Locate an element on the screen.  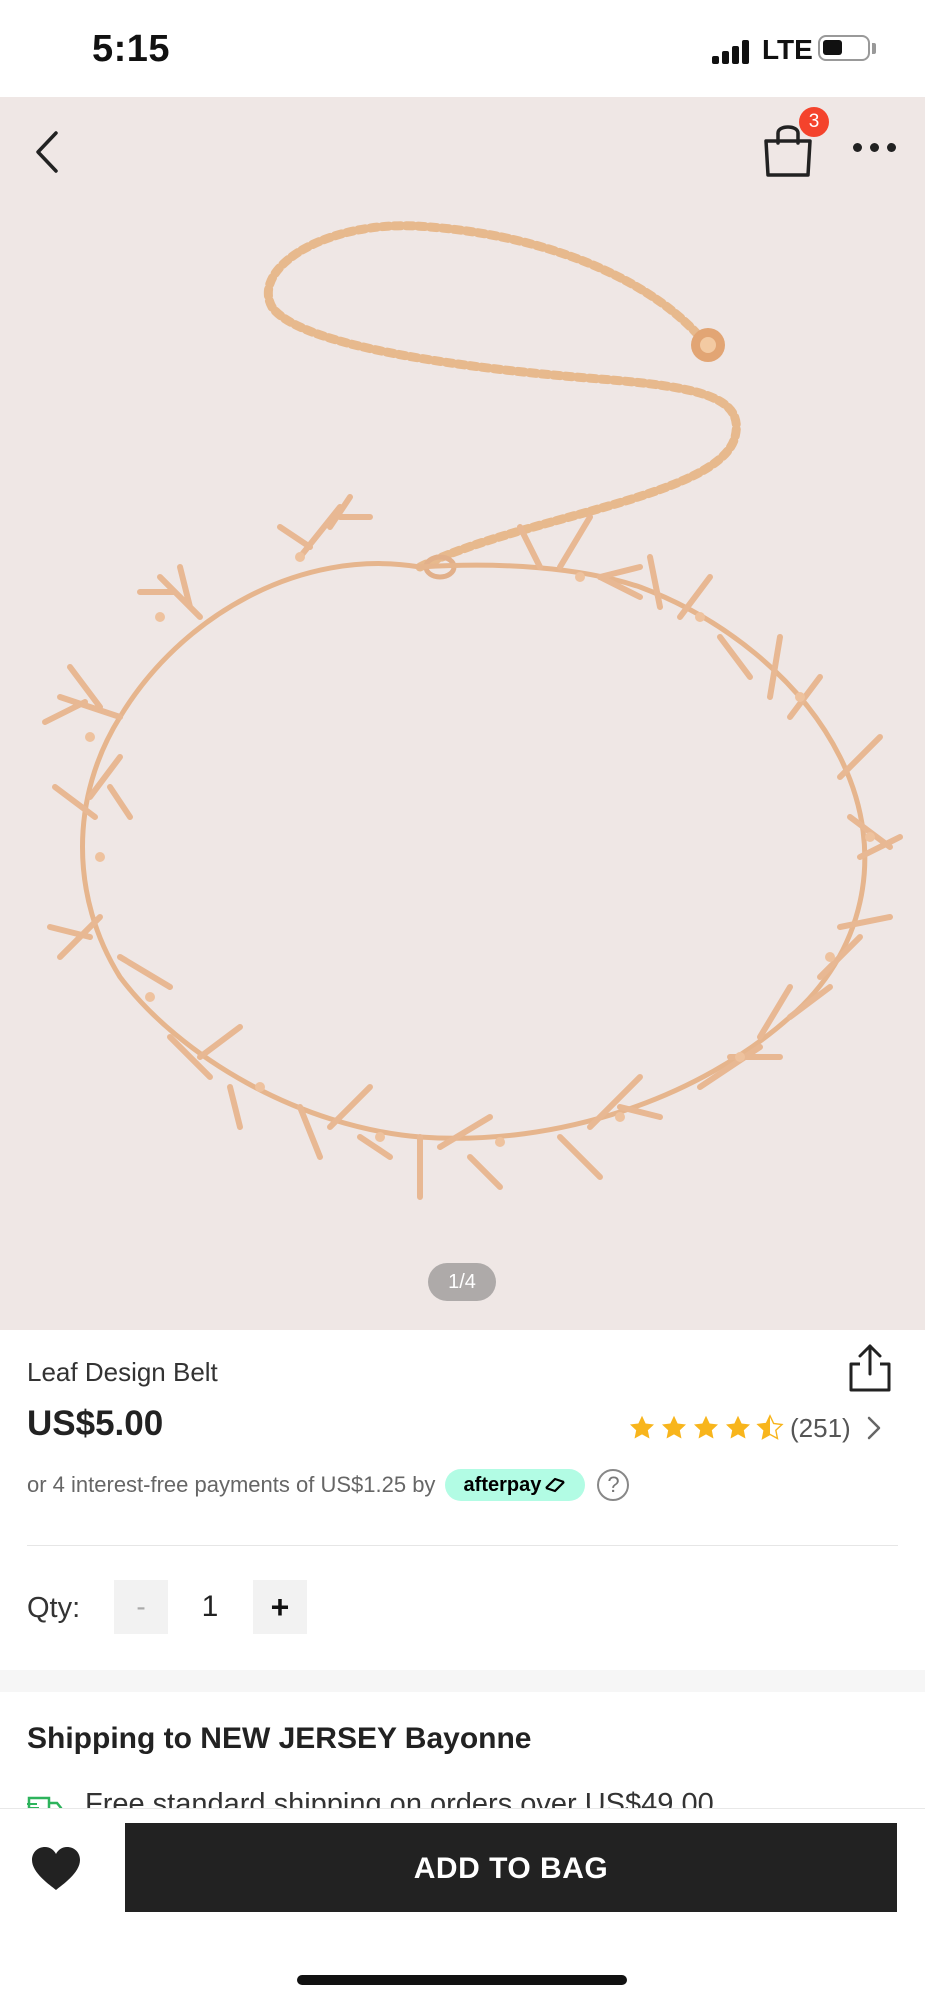
status-bar: 5:15 LTE is located at coordinates (462, 48).